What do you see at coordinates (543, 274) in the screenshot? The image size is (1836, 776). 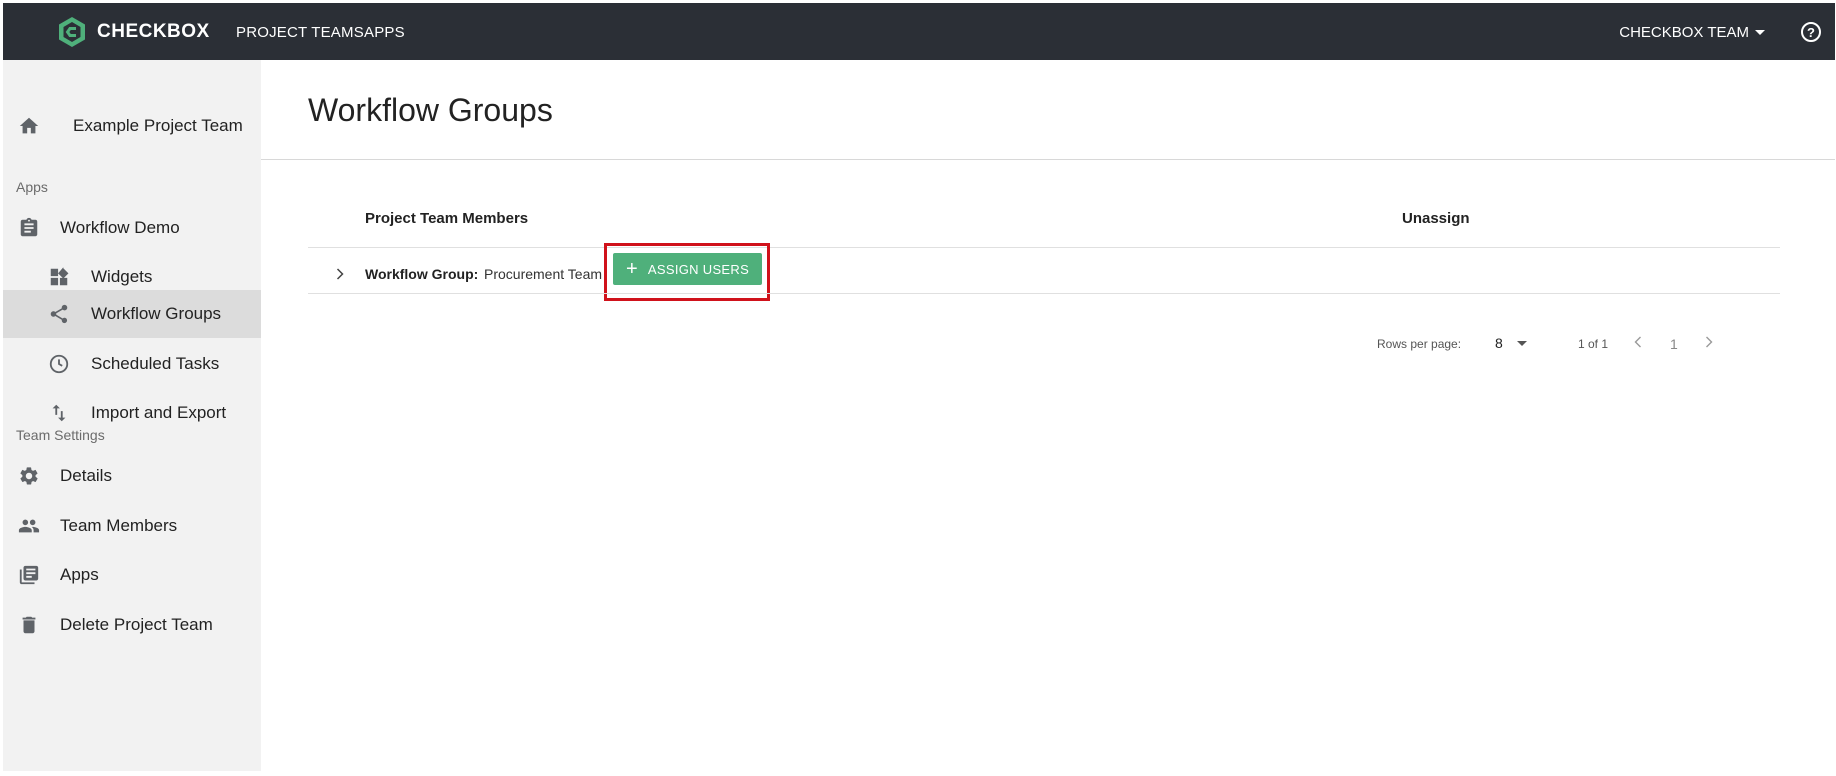 I see `workflow-group-name: Procurement Team` at bounding box center [543, 274].